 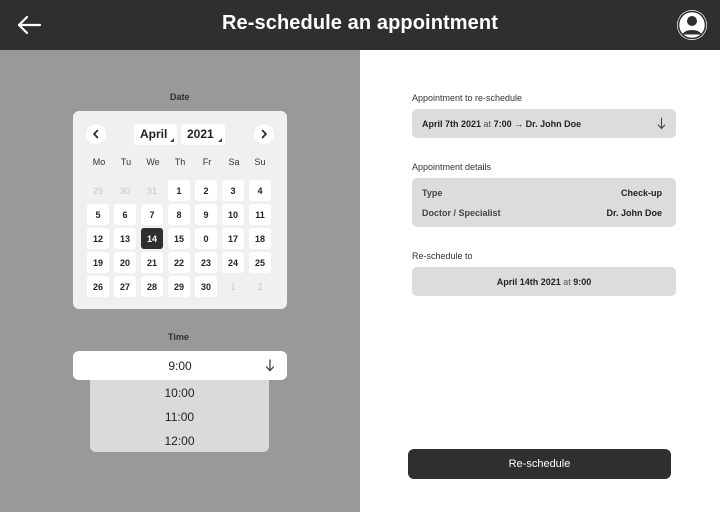 What do you see at coordinates (180, 97) in the screenshot?
I see `date-label: Date` at bounding box center [180, 97].